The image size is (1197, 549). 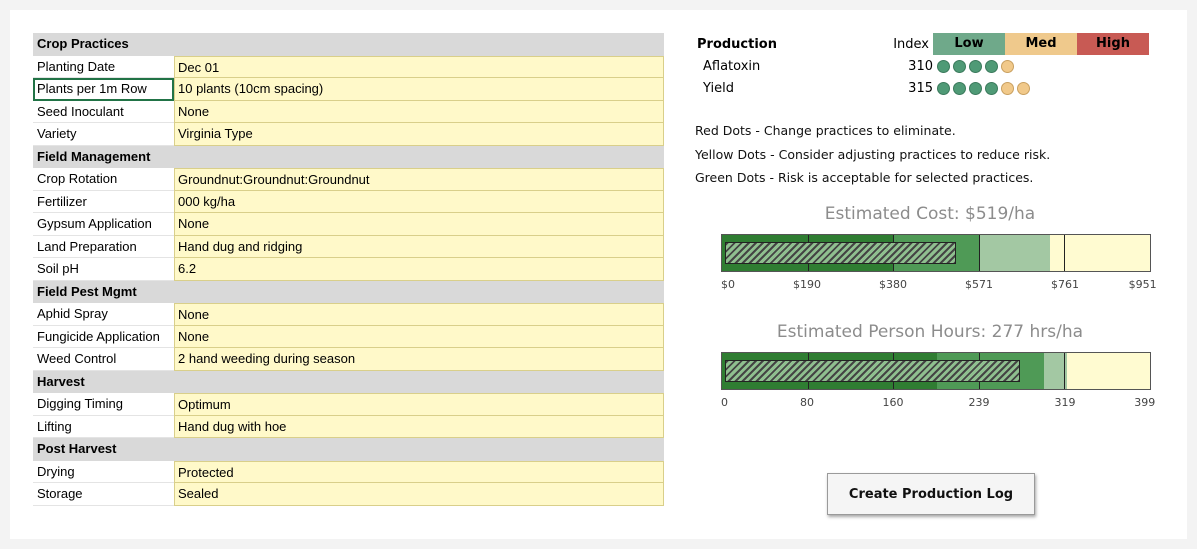 I want to click on row-value-select: Groundnut:Groundnut:Groundnut, so click(x=419, y=179).